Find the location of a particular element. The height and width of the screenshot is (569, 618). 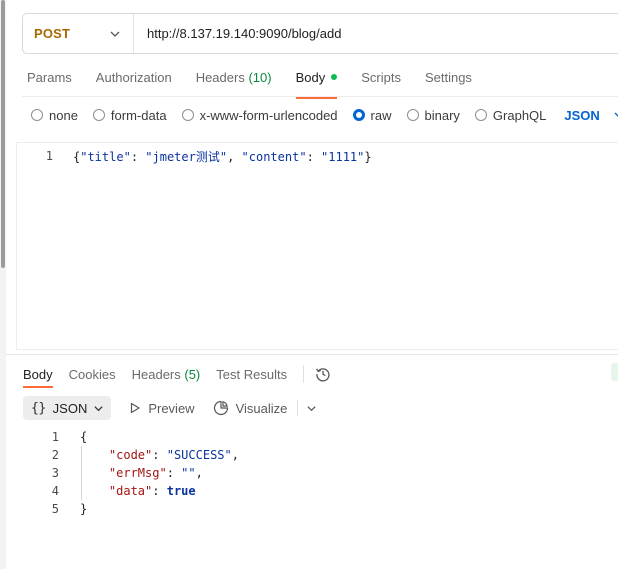

radio-graphql: GraphQL is located at coordinates (510, 115).